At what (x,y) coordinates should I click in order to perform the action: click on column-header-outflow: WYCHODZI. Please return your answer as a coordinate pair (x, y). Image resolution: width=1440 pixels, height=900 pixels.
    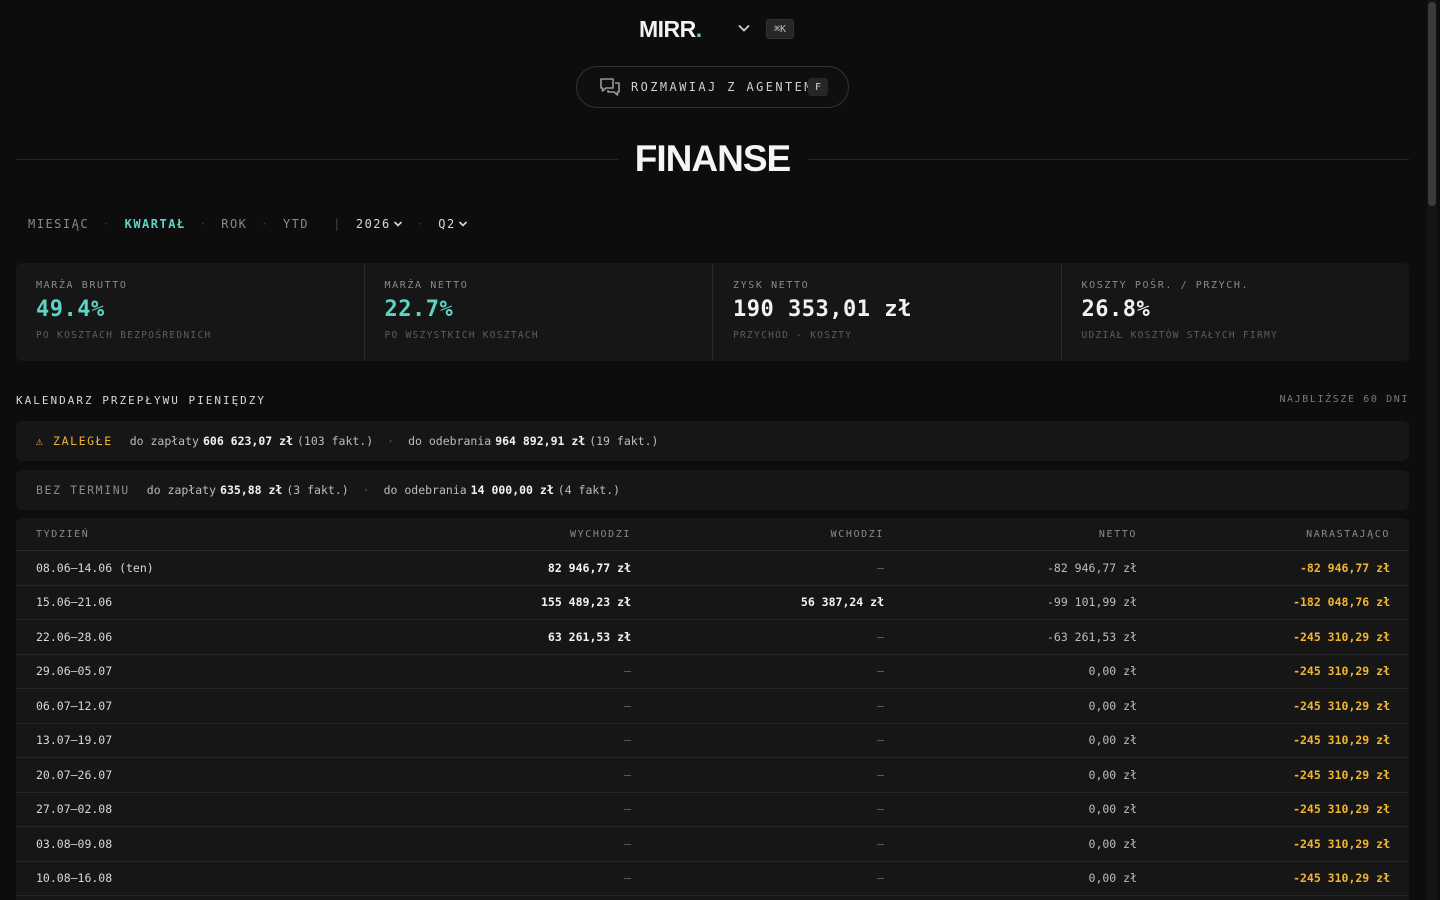
    Looking at the image, I should click on (503, 534).